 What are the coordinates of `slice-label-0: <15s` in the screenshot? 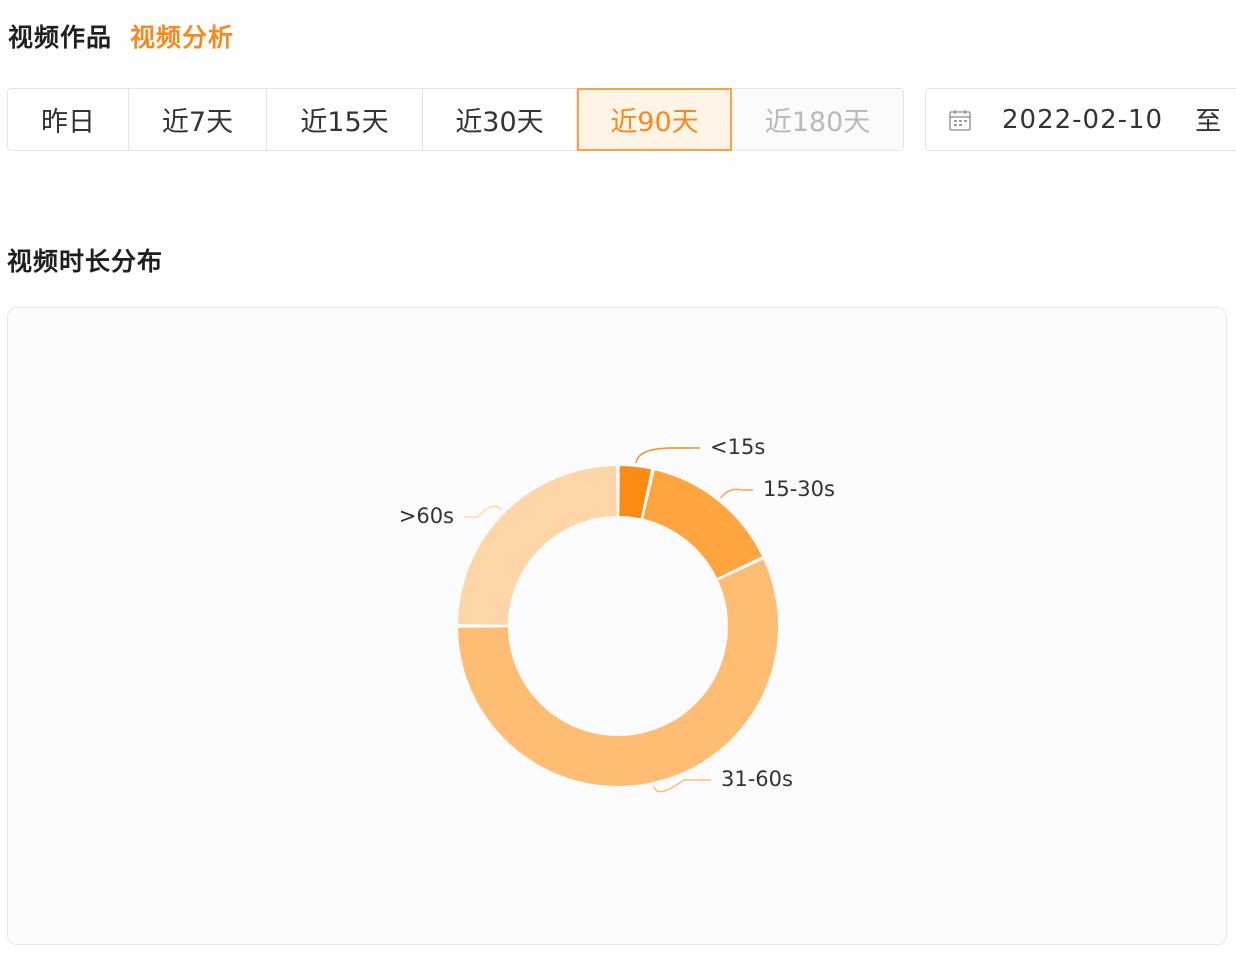 It's located at (737, 447).